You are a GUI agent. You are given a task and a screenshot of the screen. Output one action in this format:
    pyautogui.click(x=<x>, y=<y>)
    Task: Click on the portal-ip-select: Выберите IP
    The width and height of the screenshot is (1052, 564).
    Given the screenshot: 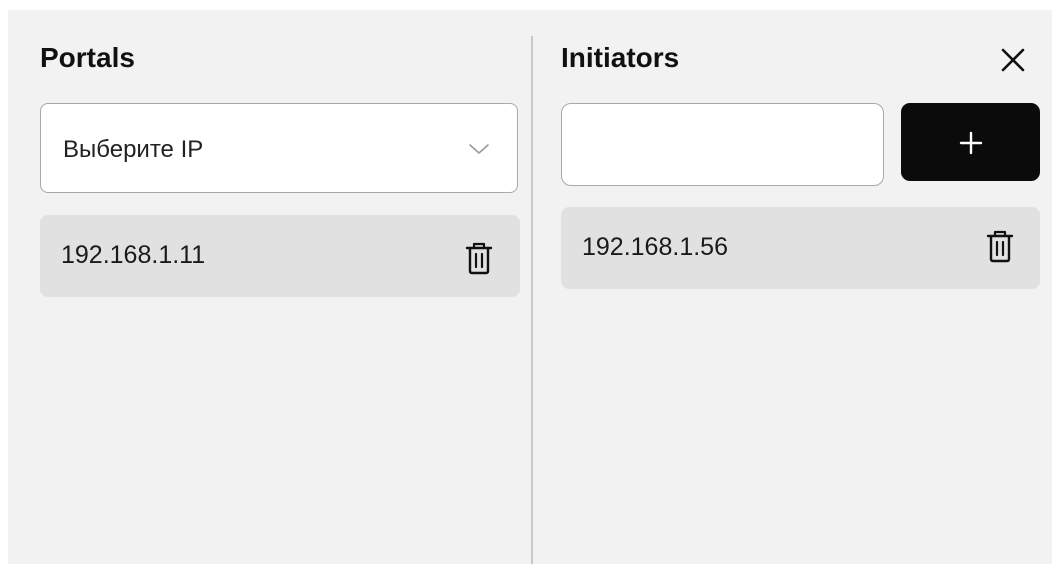 What is the action you would take?
    pyautogui.click(x=279, y=148)
    